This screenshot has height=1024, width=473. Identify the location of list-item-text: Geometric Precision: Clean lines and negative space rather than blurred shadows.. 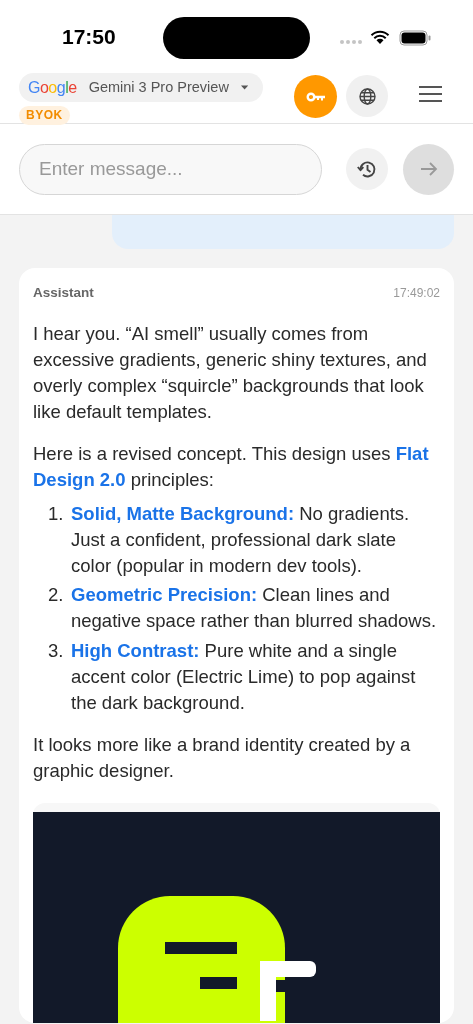
(254, 608).